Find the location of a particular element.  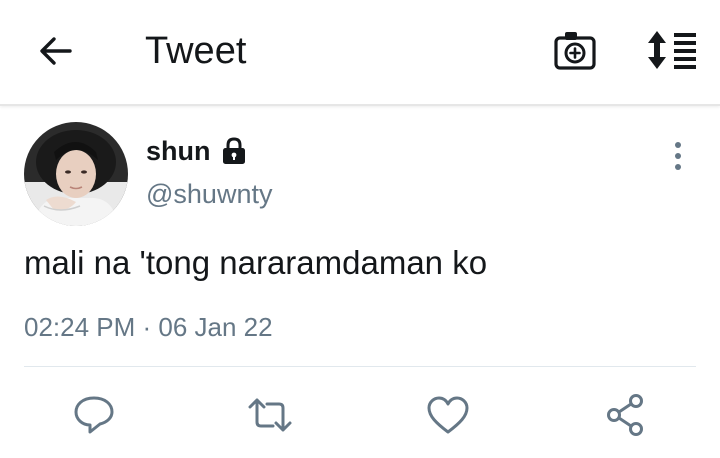

tweet-timestamp: 02:24 PM · 06 Jan 22 is located at coordinates (148, 327).